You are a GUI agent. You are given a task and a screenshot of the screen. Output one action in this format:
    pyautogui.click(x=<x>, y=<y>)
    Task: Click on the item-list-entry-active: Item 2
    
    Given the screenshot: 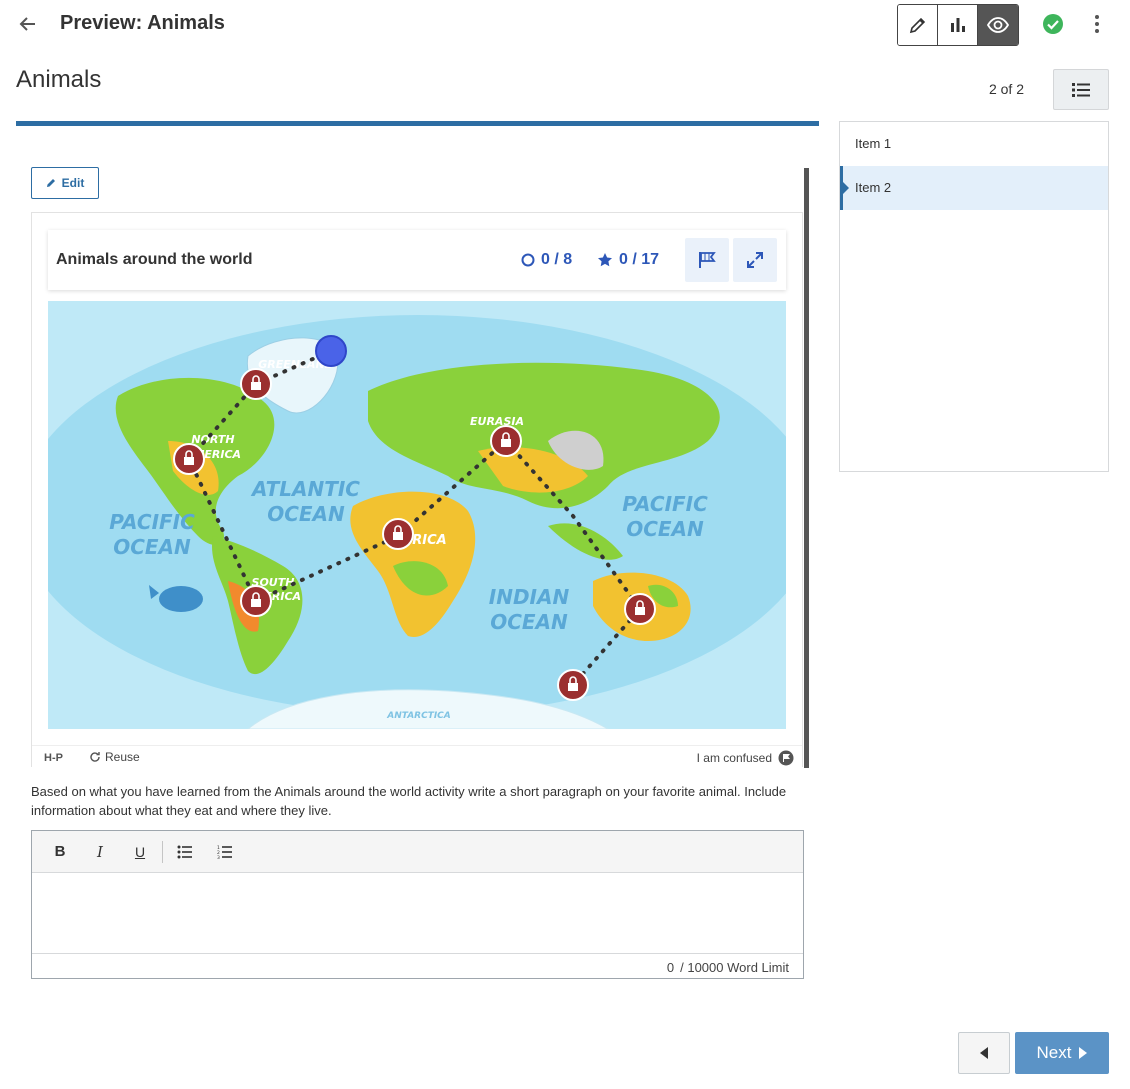 What is the action you would take?
    pyautogui.click(x=974, y=188)
    